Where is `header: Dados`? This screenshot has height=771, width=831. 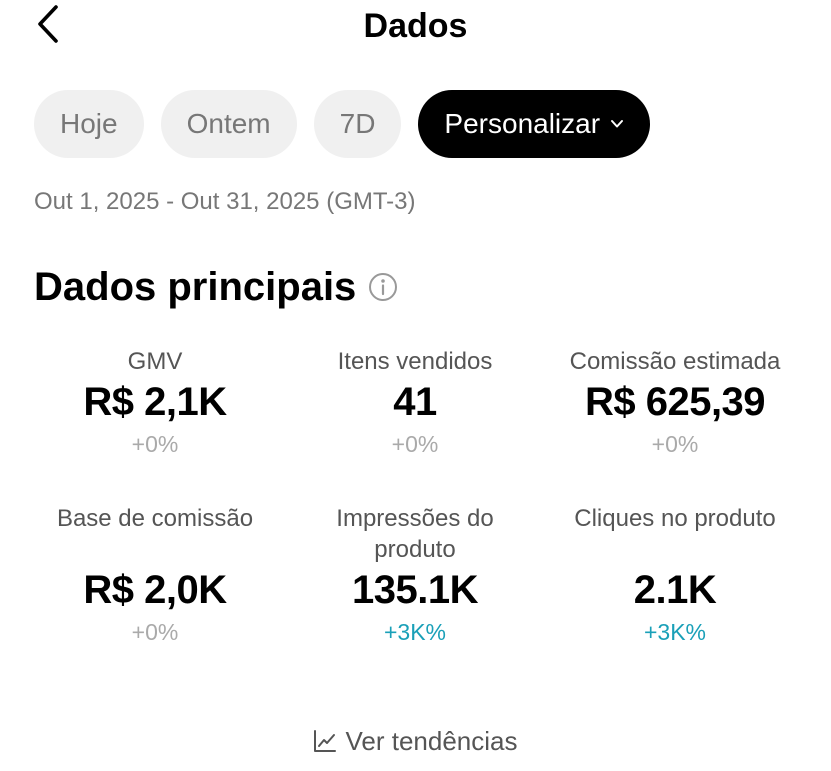
header: Dados is located at coordinates (415, 27).